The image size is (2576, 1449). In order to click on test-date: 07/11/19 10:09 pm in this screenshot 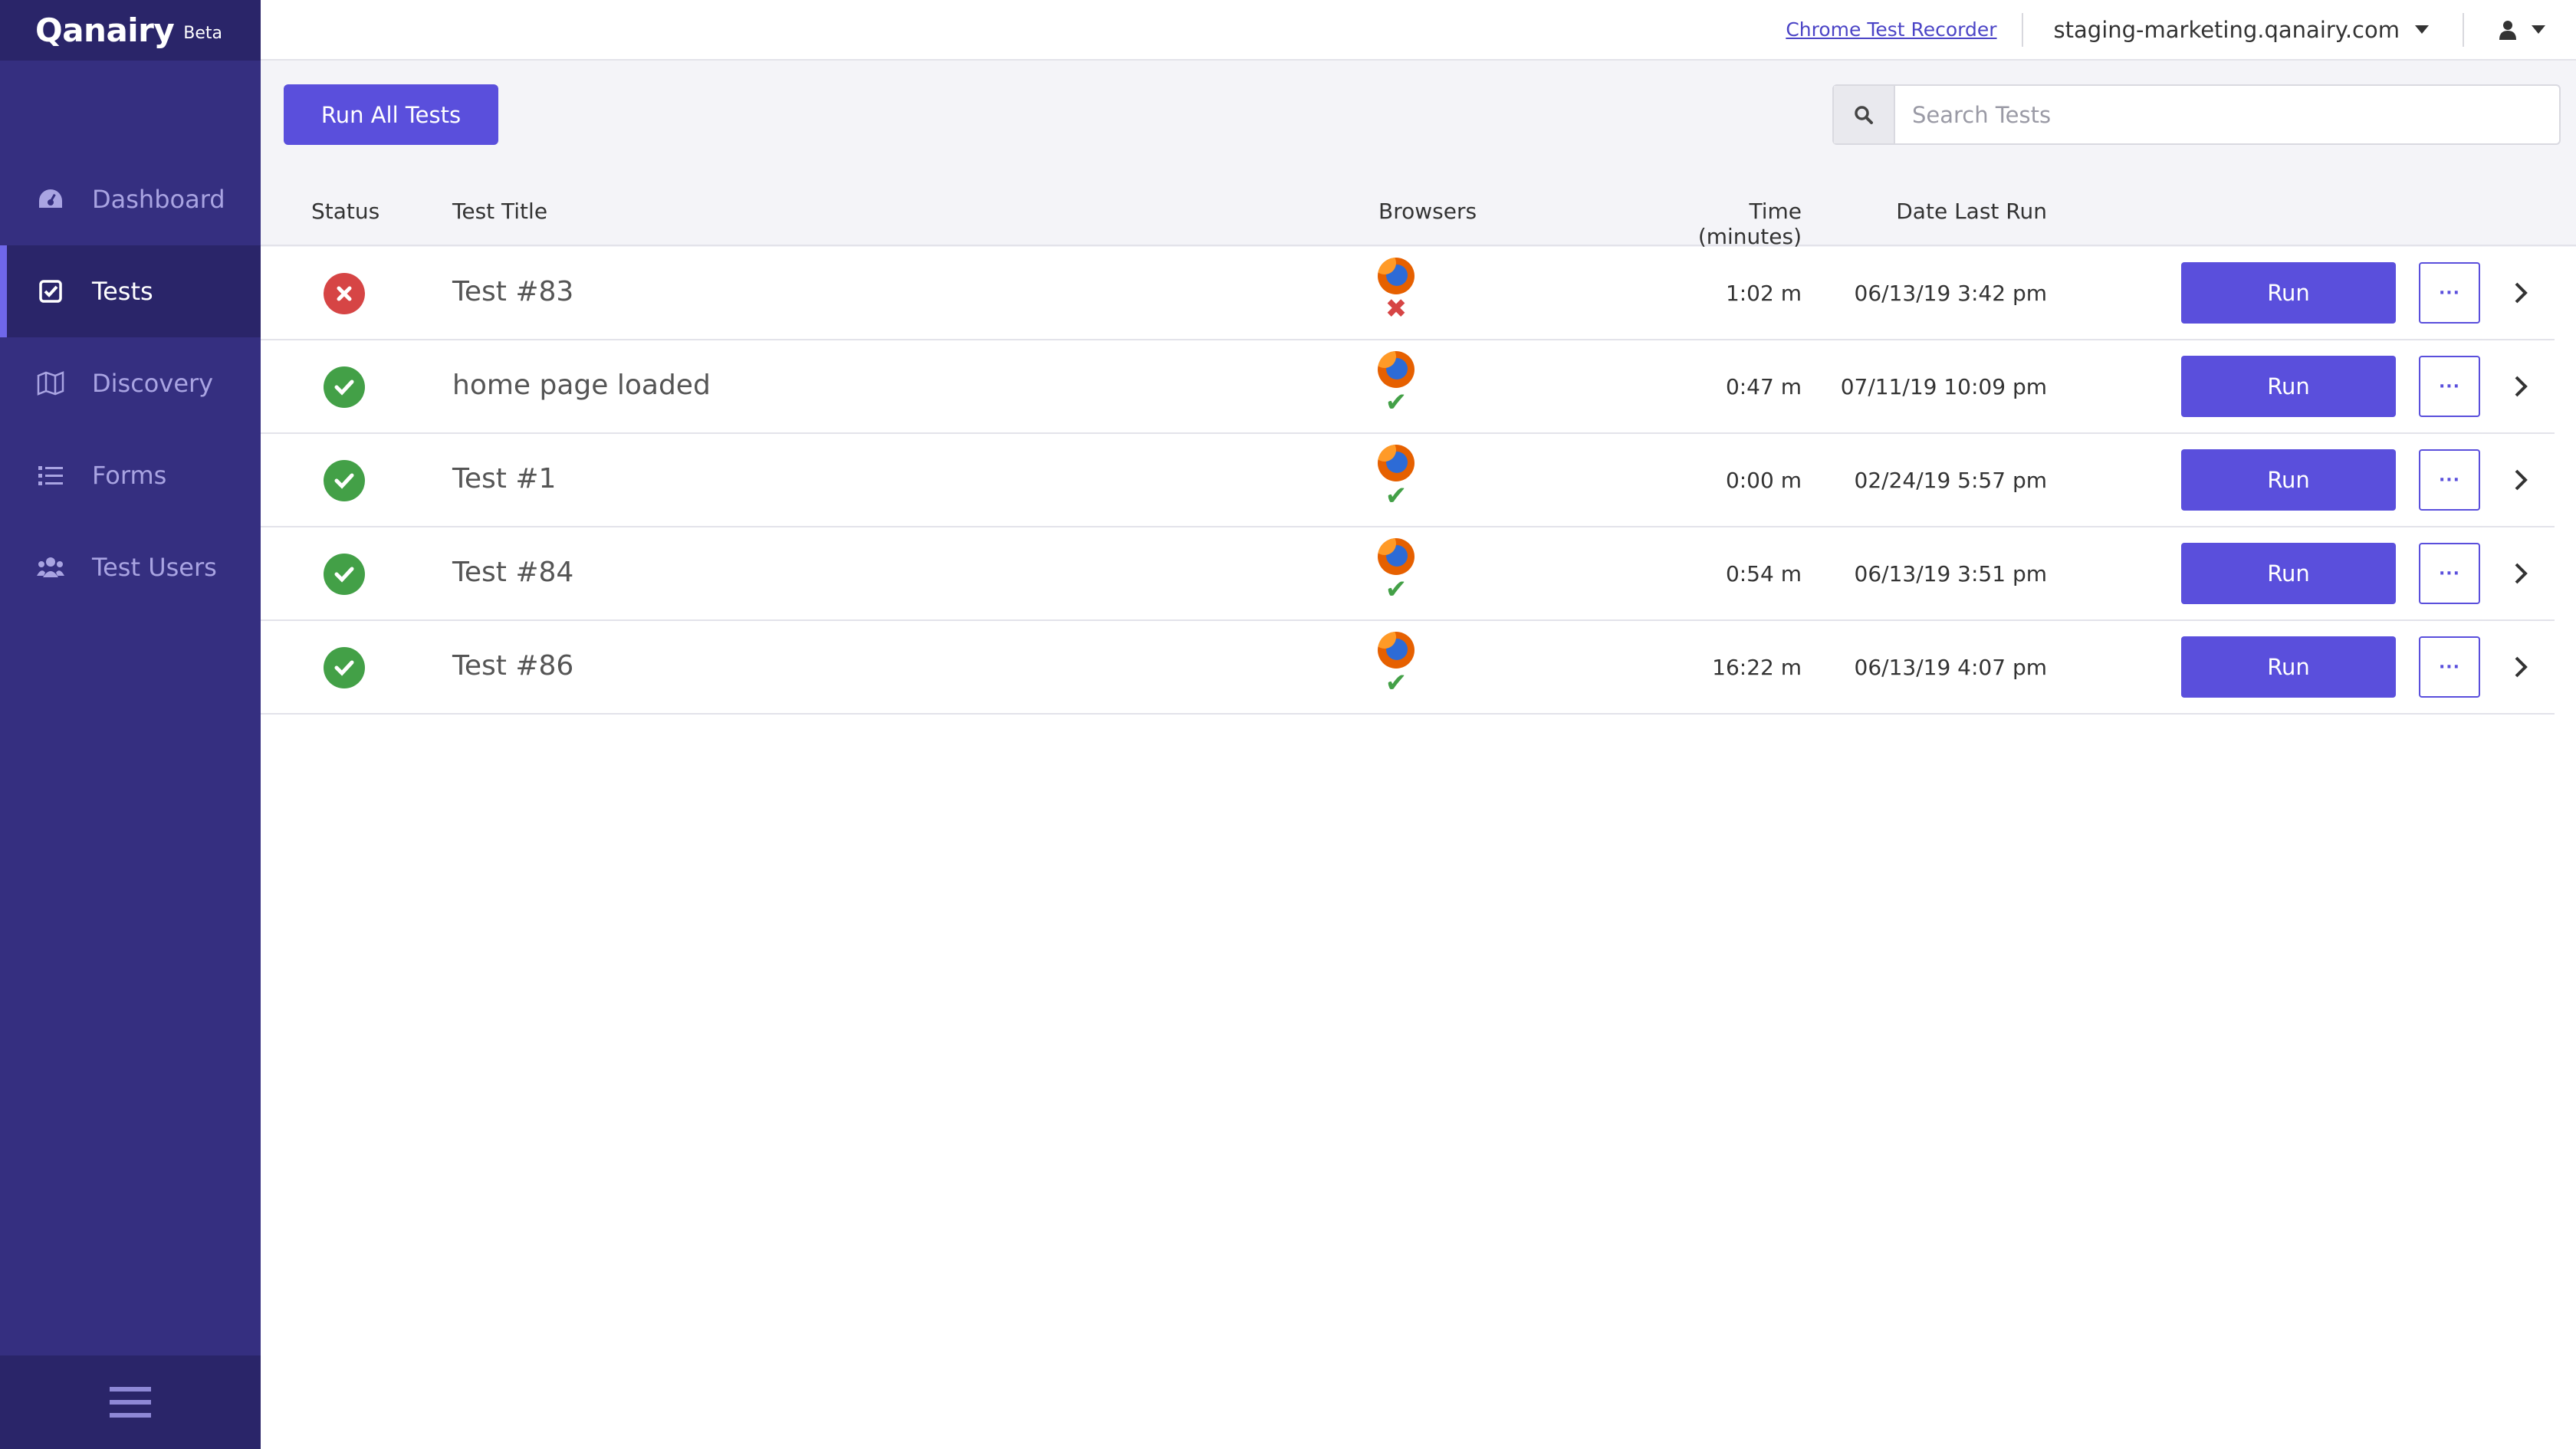, I will do `click(1944, 386)`.